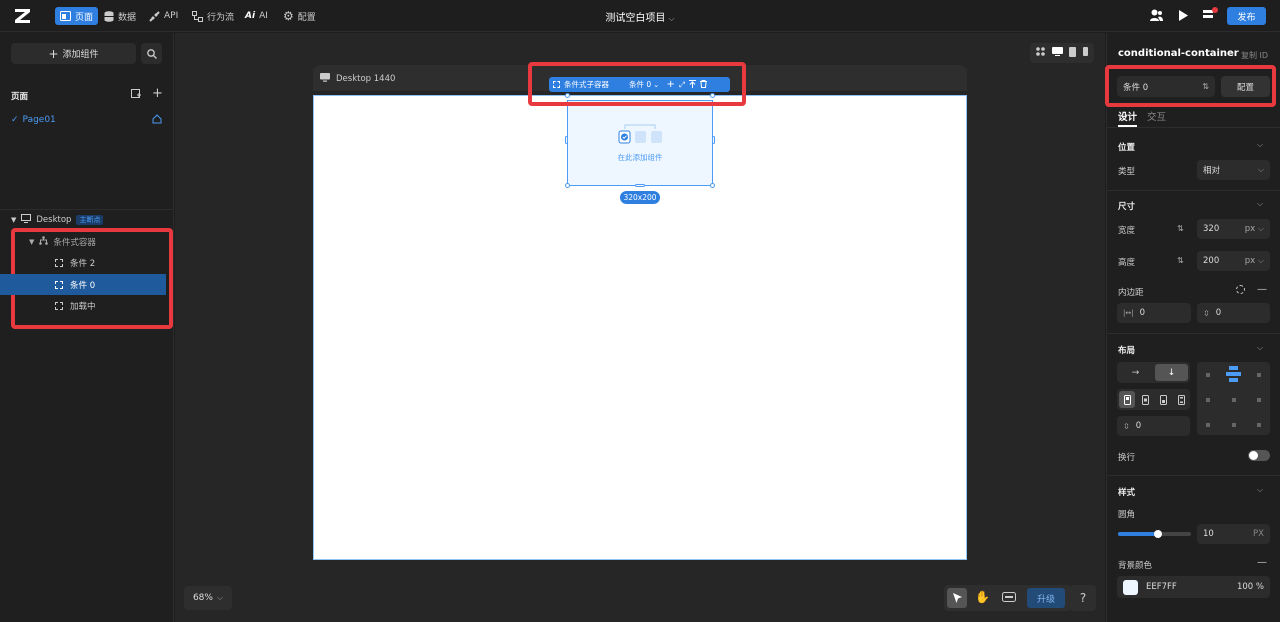 This screenshot has height=622, width=1280. I want to click on tab-design: 设计, so click(1128, 118).